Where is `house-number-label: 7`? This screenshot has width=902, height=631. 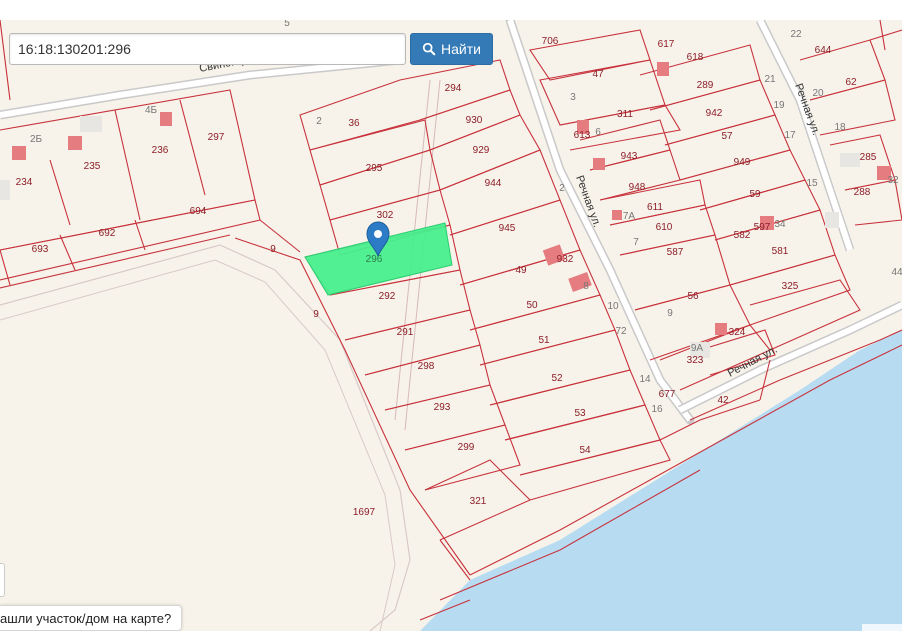 house-number-label: 7 is located at coordinates (636, 242).